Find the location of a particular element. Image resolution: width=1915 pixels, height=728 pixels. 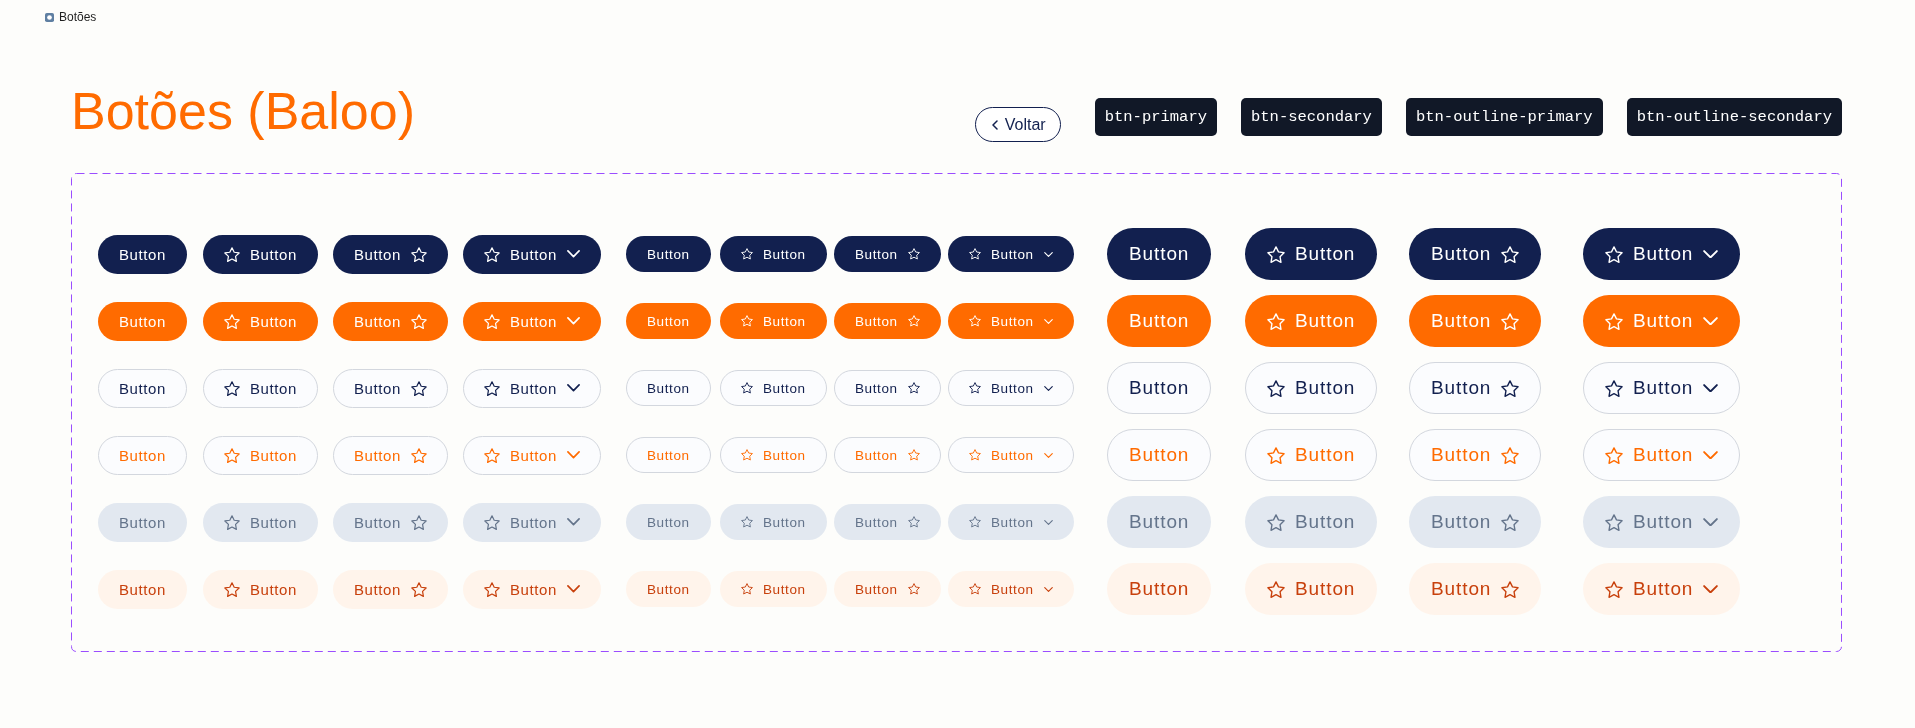

class-tag: btn-secondary is located at coordinates (1311, 117).